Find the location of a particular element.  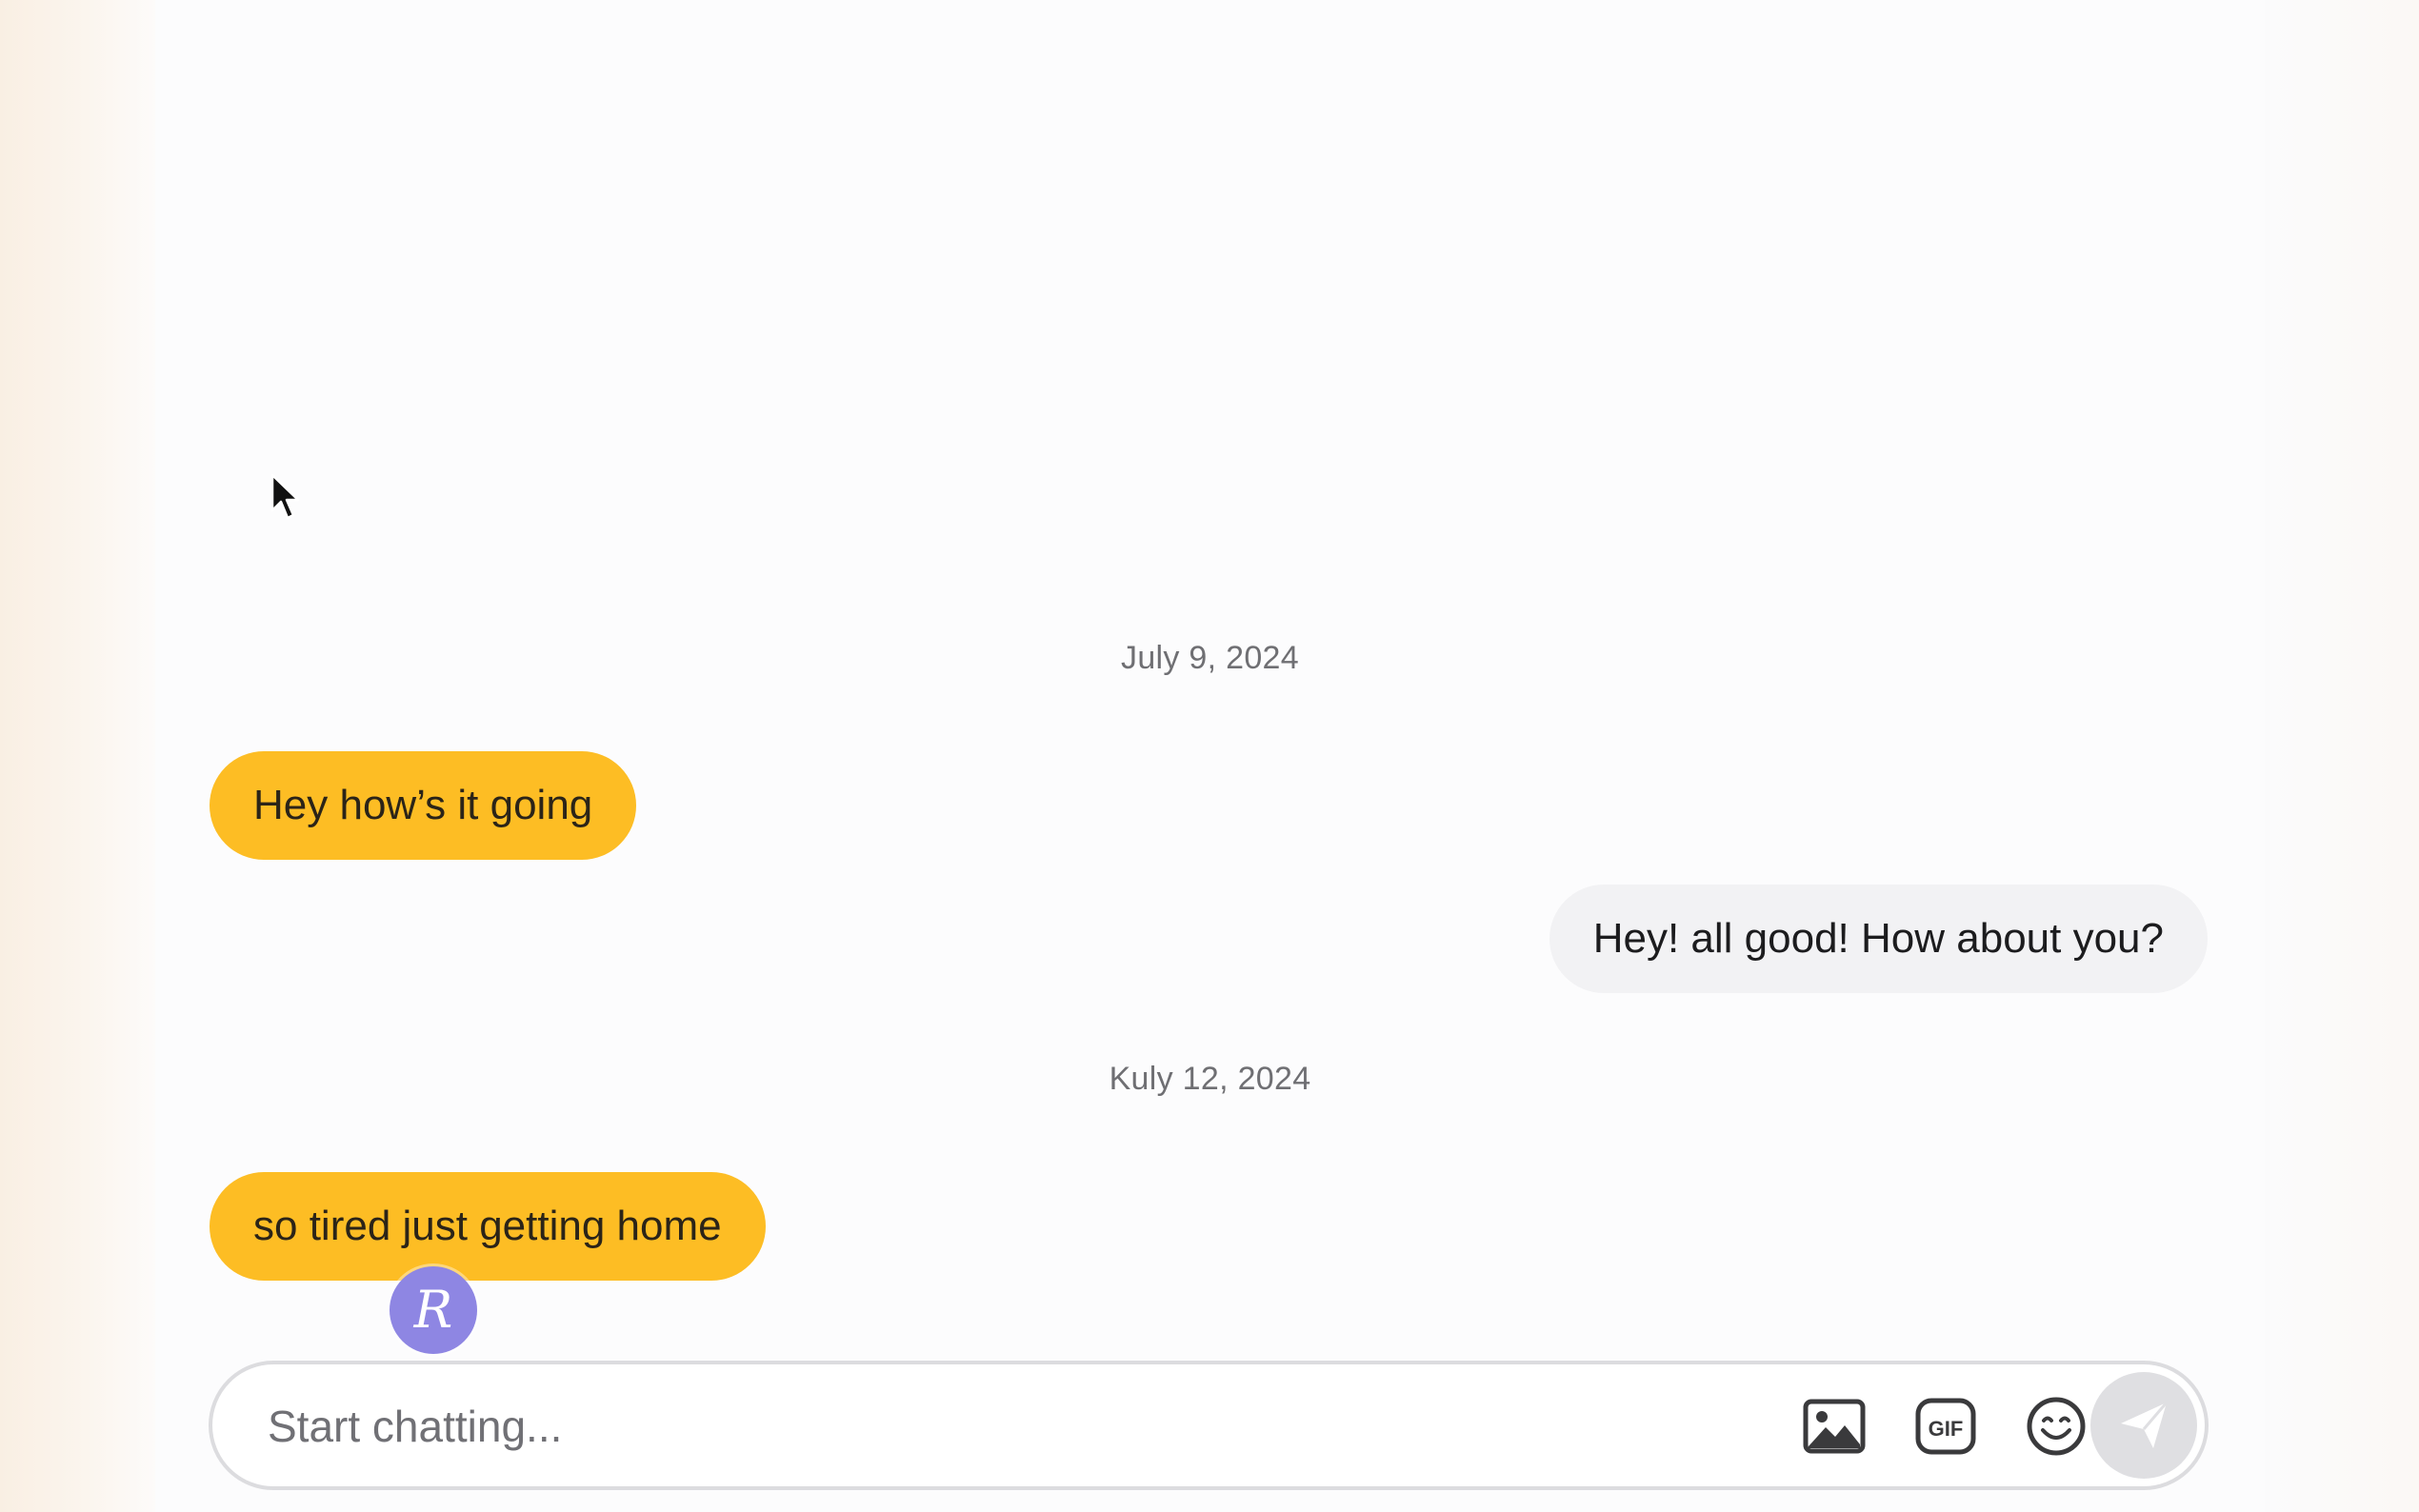

image-icon is located at coordinates (1834, 1426).